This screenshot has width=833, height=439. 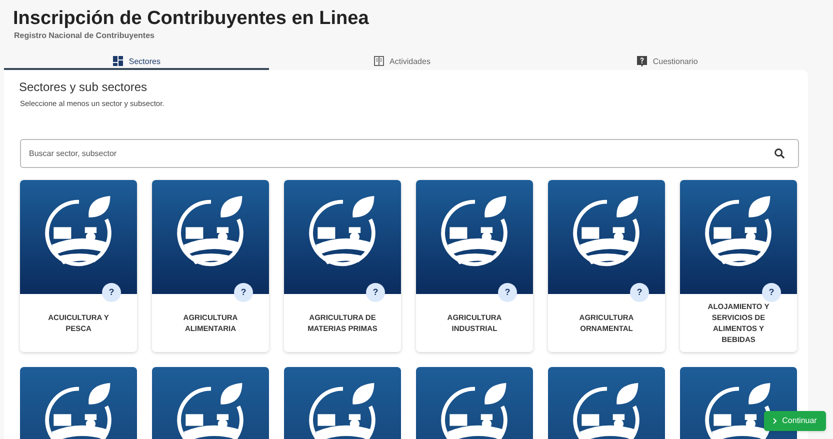 I want to click on question-icon, so click(x=641, y=61).